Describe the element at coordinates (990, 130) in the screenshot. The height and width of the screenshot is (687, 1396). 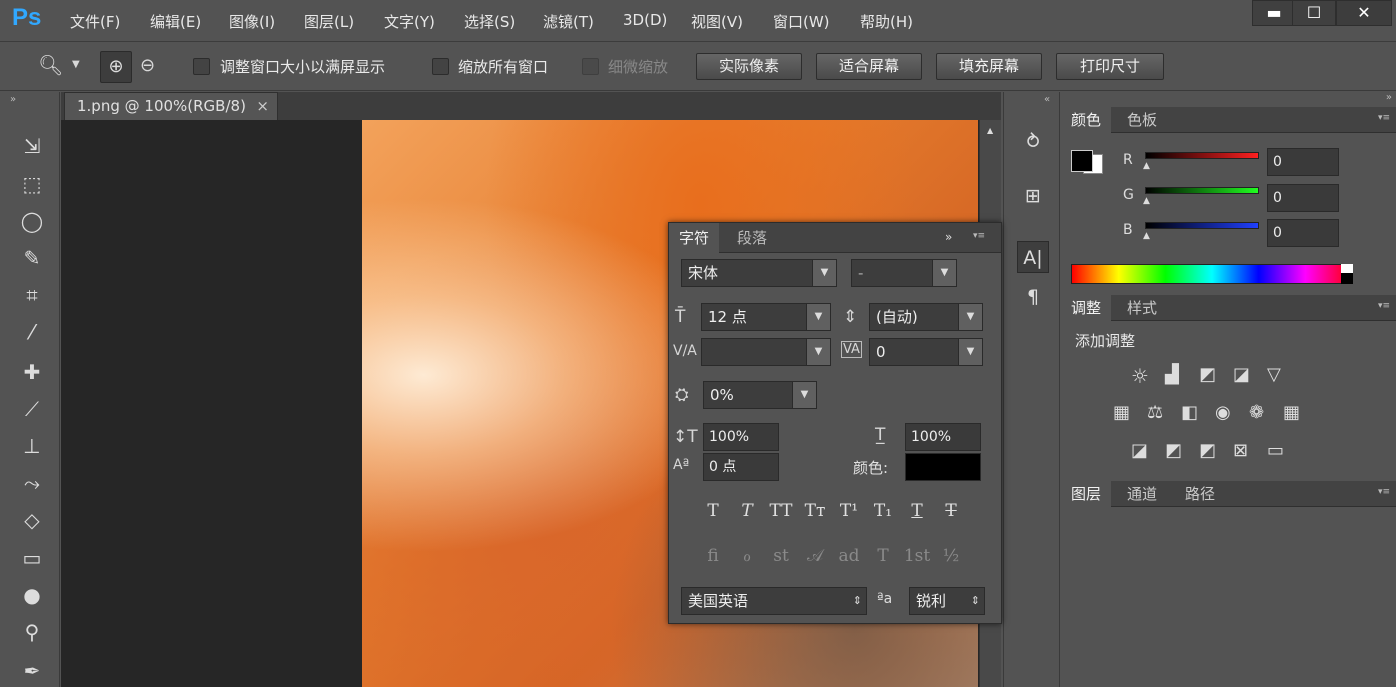
I see `scroll-up-icon: ▲` at that location.